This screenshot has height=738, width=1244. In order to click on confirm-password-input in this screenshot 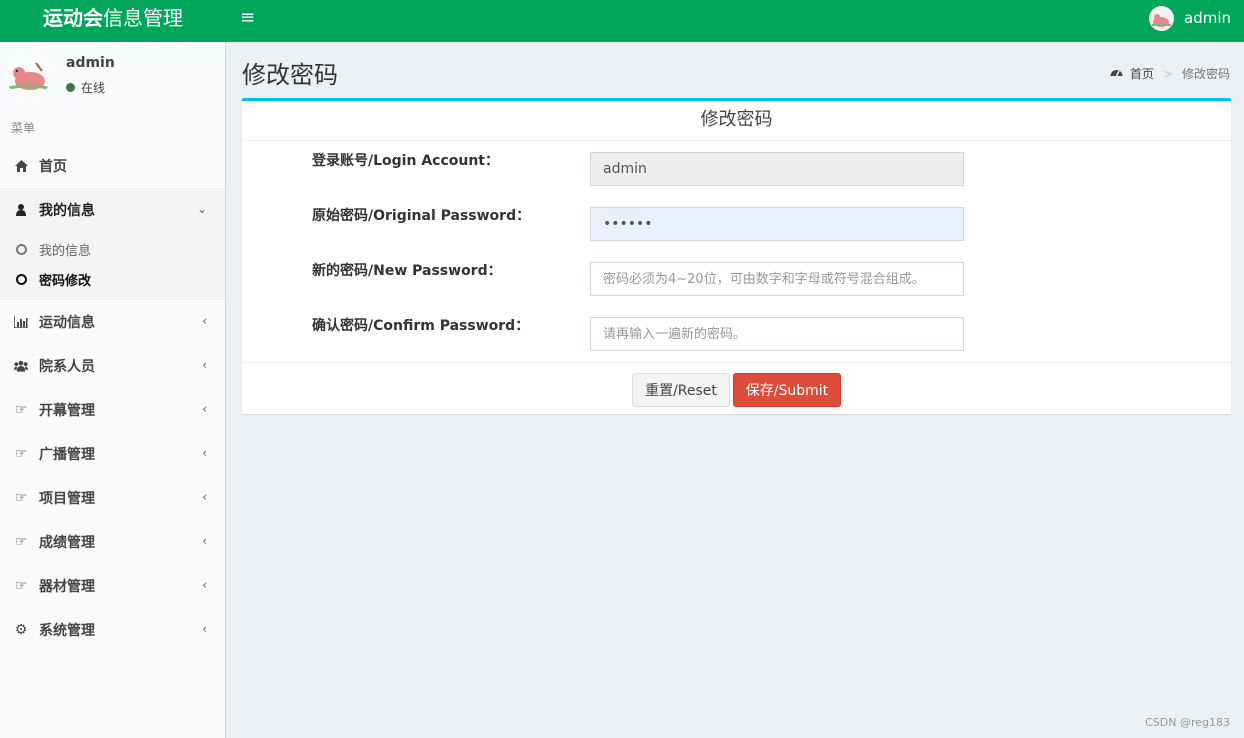, I will do `click(777, 334)`.